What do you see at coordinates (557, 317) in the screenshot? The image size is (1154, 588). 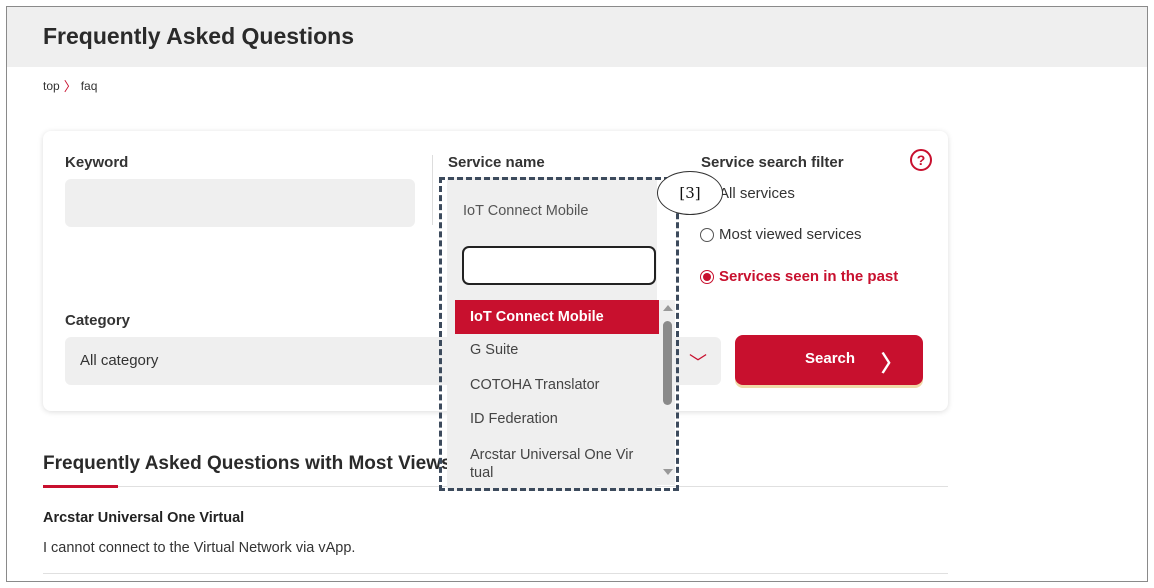 I see `dropdown-option-selected: IoT Connect Mobile` at bounding box center [557, 317].